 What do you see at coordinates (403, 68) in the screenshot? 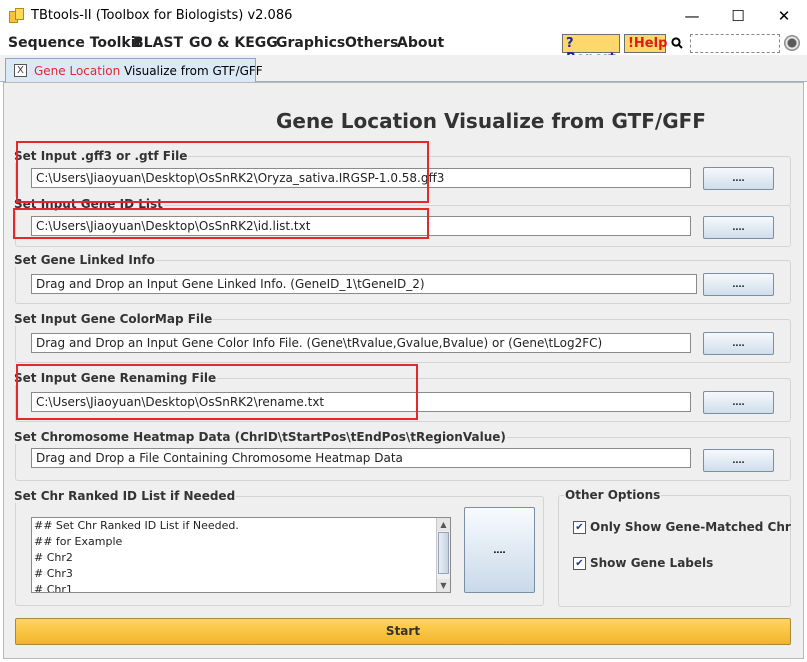
I see `tab-strip: X Gene Location Visualize from GTF/GFF` at bounding box center [403, 68].